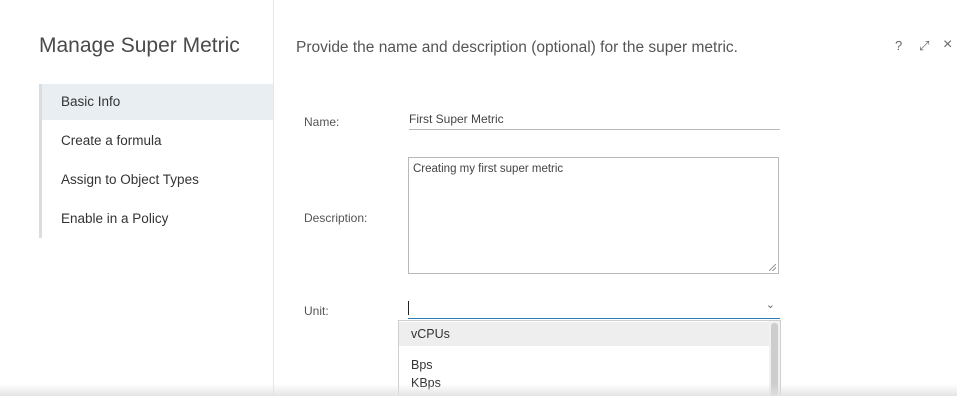 Image resolution: width=957 pixels, height=396 pixels. Describe the element at coordinates (593, 215) in the screenshot. I see `description-textarea: Creating my first super metric` at that location.